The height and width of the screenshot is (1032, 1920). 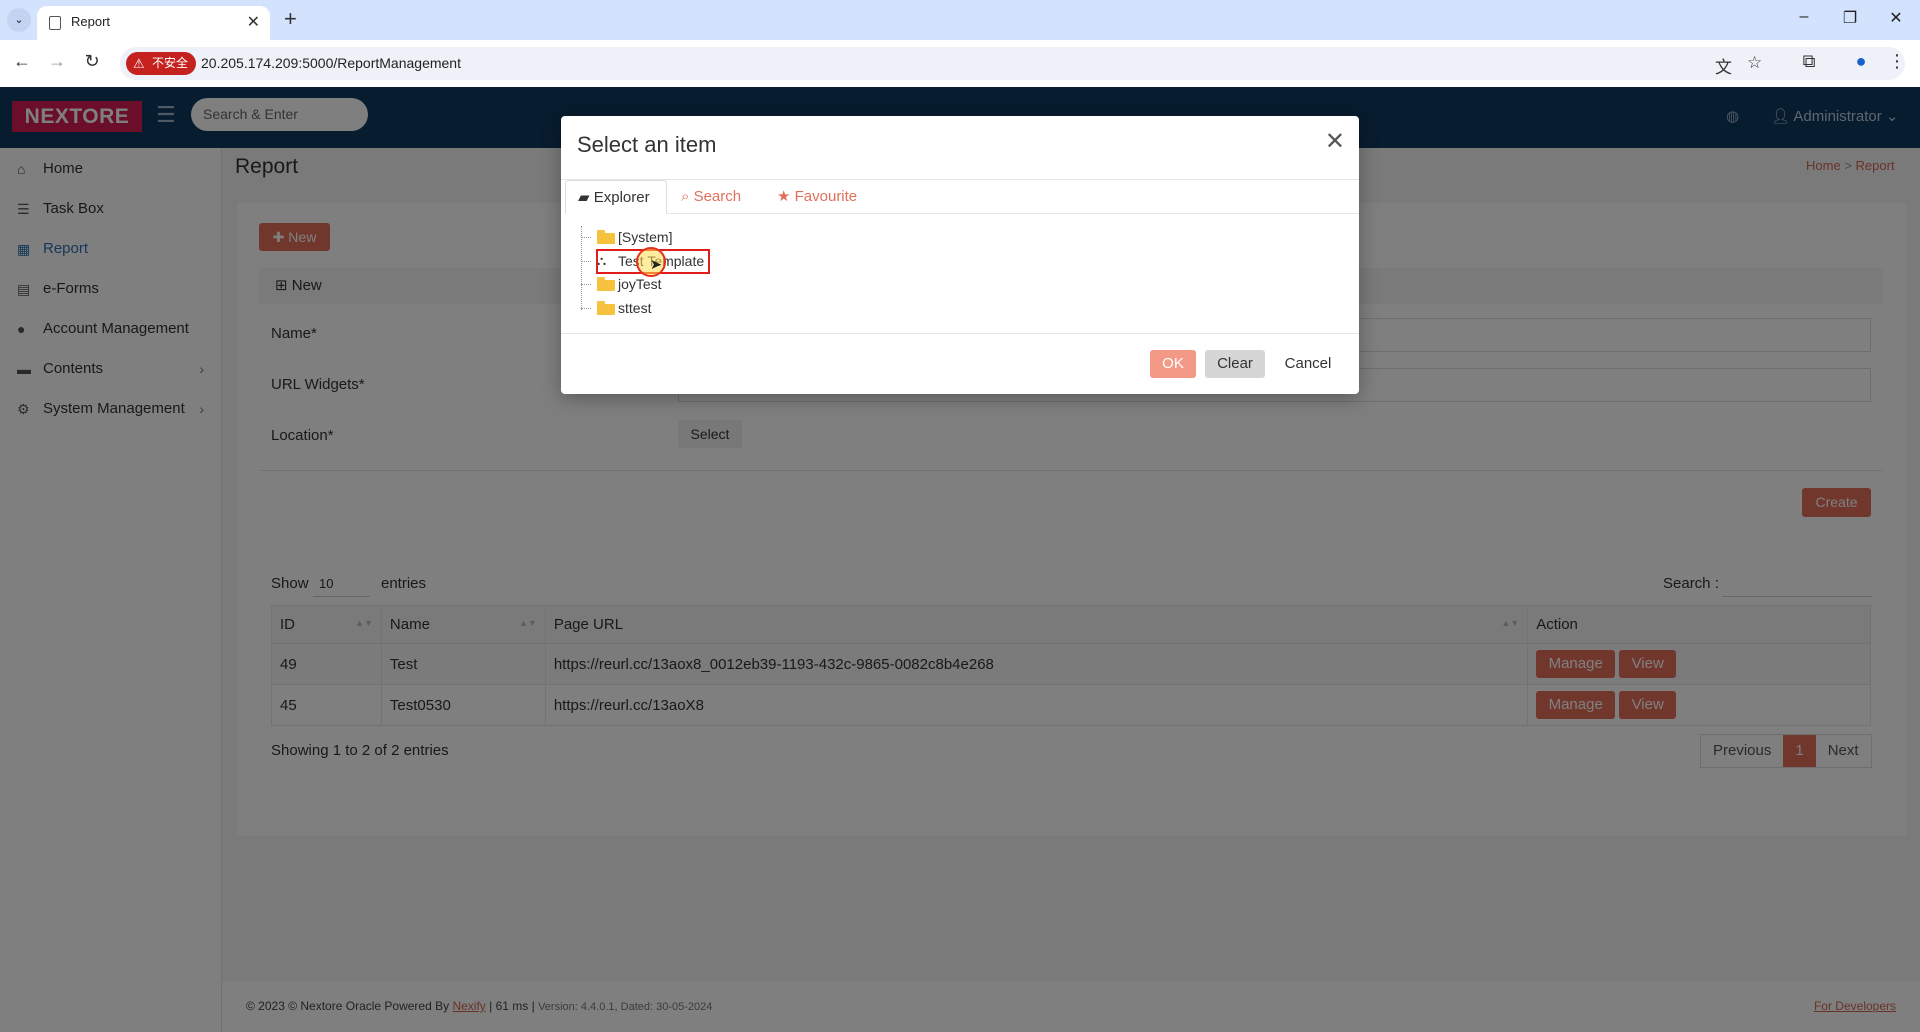 What do you see at coordinates (1809, 61) in the screenshot?
I see `extensions-icon: ⧉` at bounding box center [1809, 61].